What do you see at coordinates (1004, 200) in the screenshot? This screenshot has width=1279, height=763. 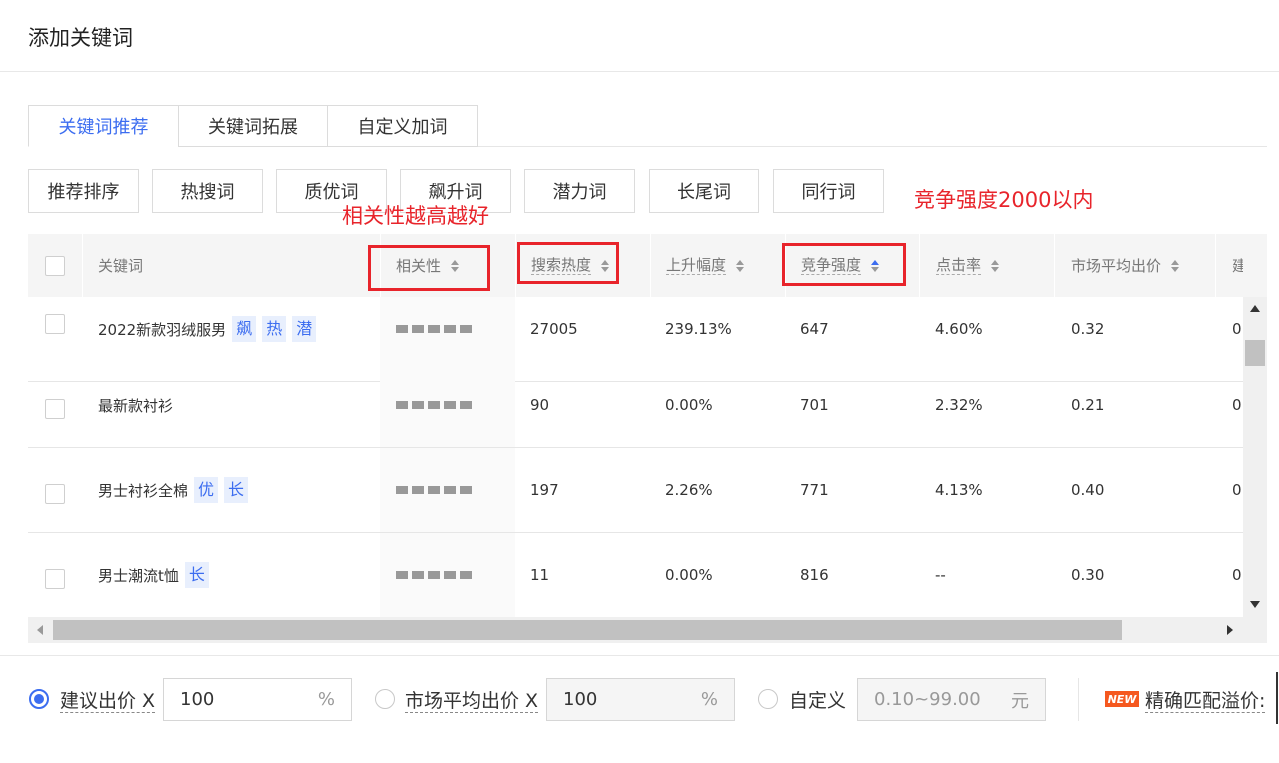 I see `competition-annotation: 竞争强度2000以内` at bounding box center [1004, 200].